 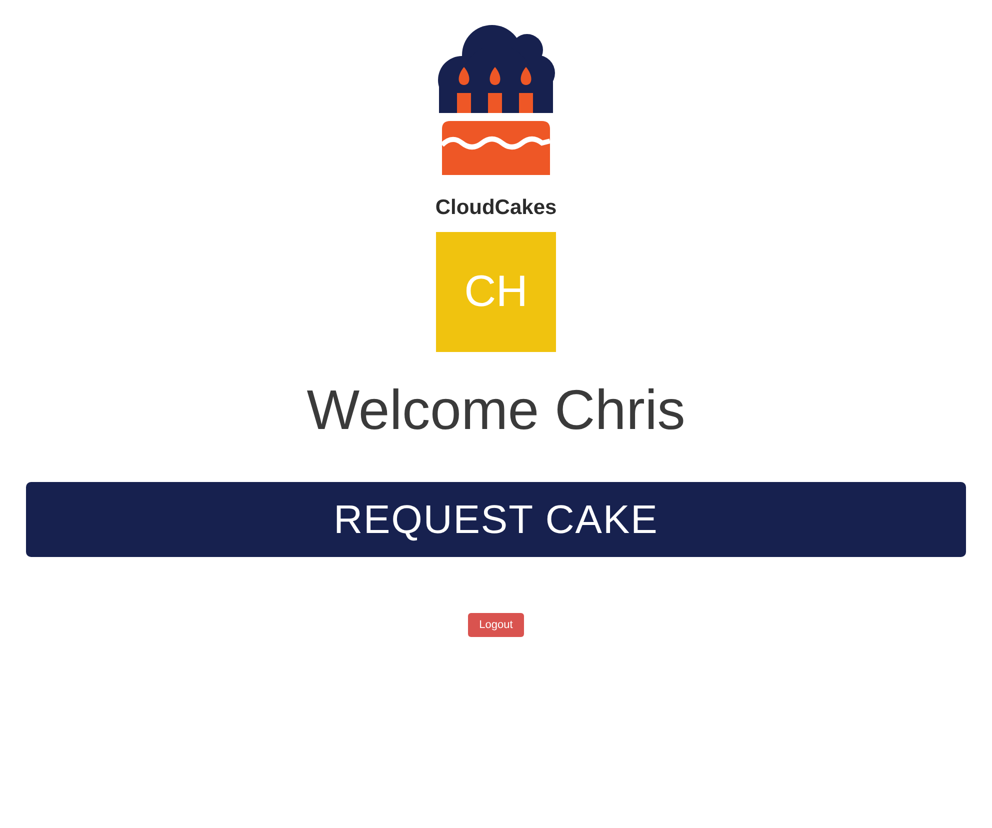 I want to click on welcome-heading: Welcome Chris, so click(x=496, y=410).